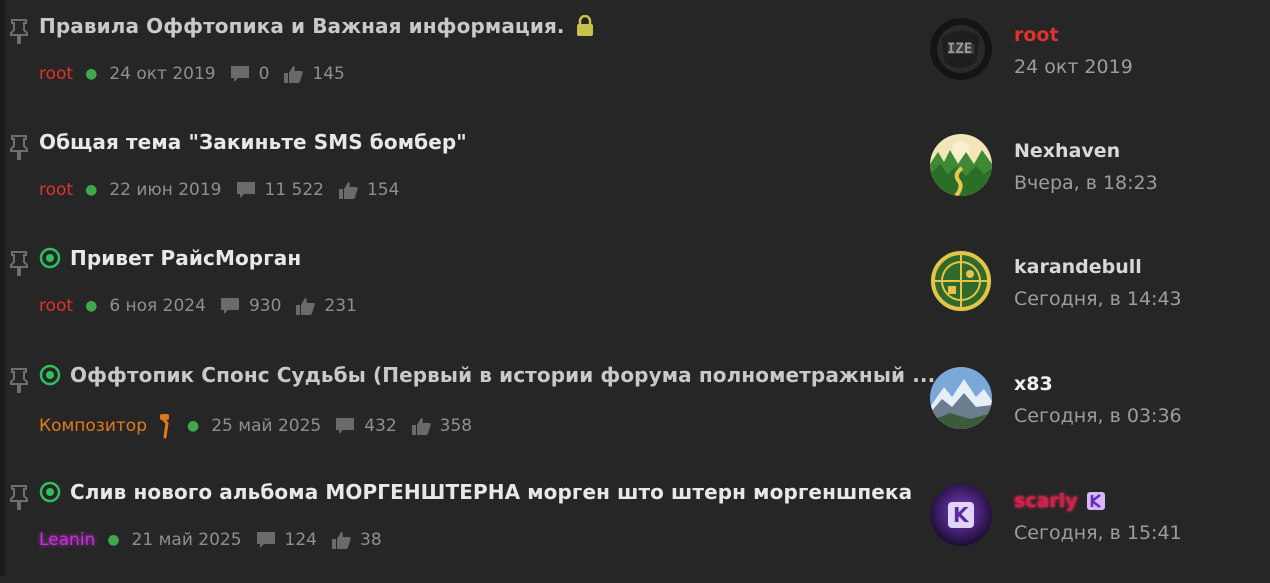 The height and width of the screenshot is (583, 1270). I want to click on thread-date: 25 май 2025, so click(266, 426).